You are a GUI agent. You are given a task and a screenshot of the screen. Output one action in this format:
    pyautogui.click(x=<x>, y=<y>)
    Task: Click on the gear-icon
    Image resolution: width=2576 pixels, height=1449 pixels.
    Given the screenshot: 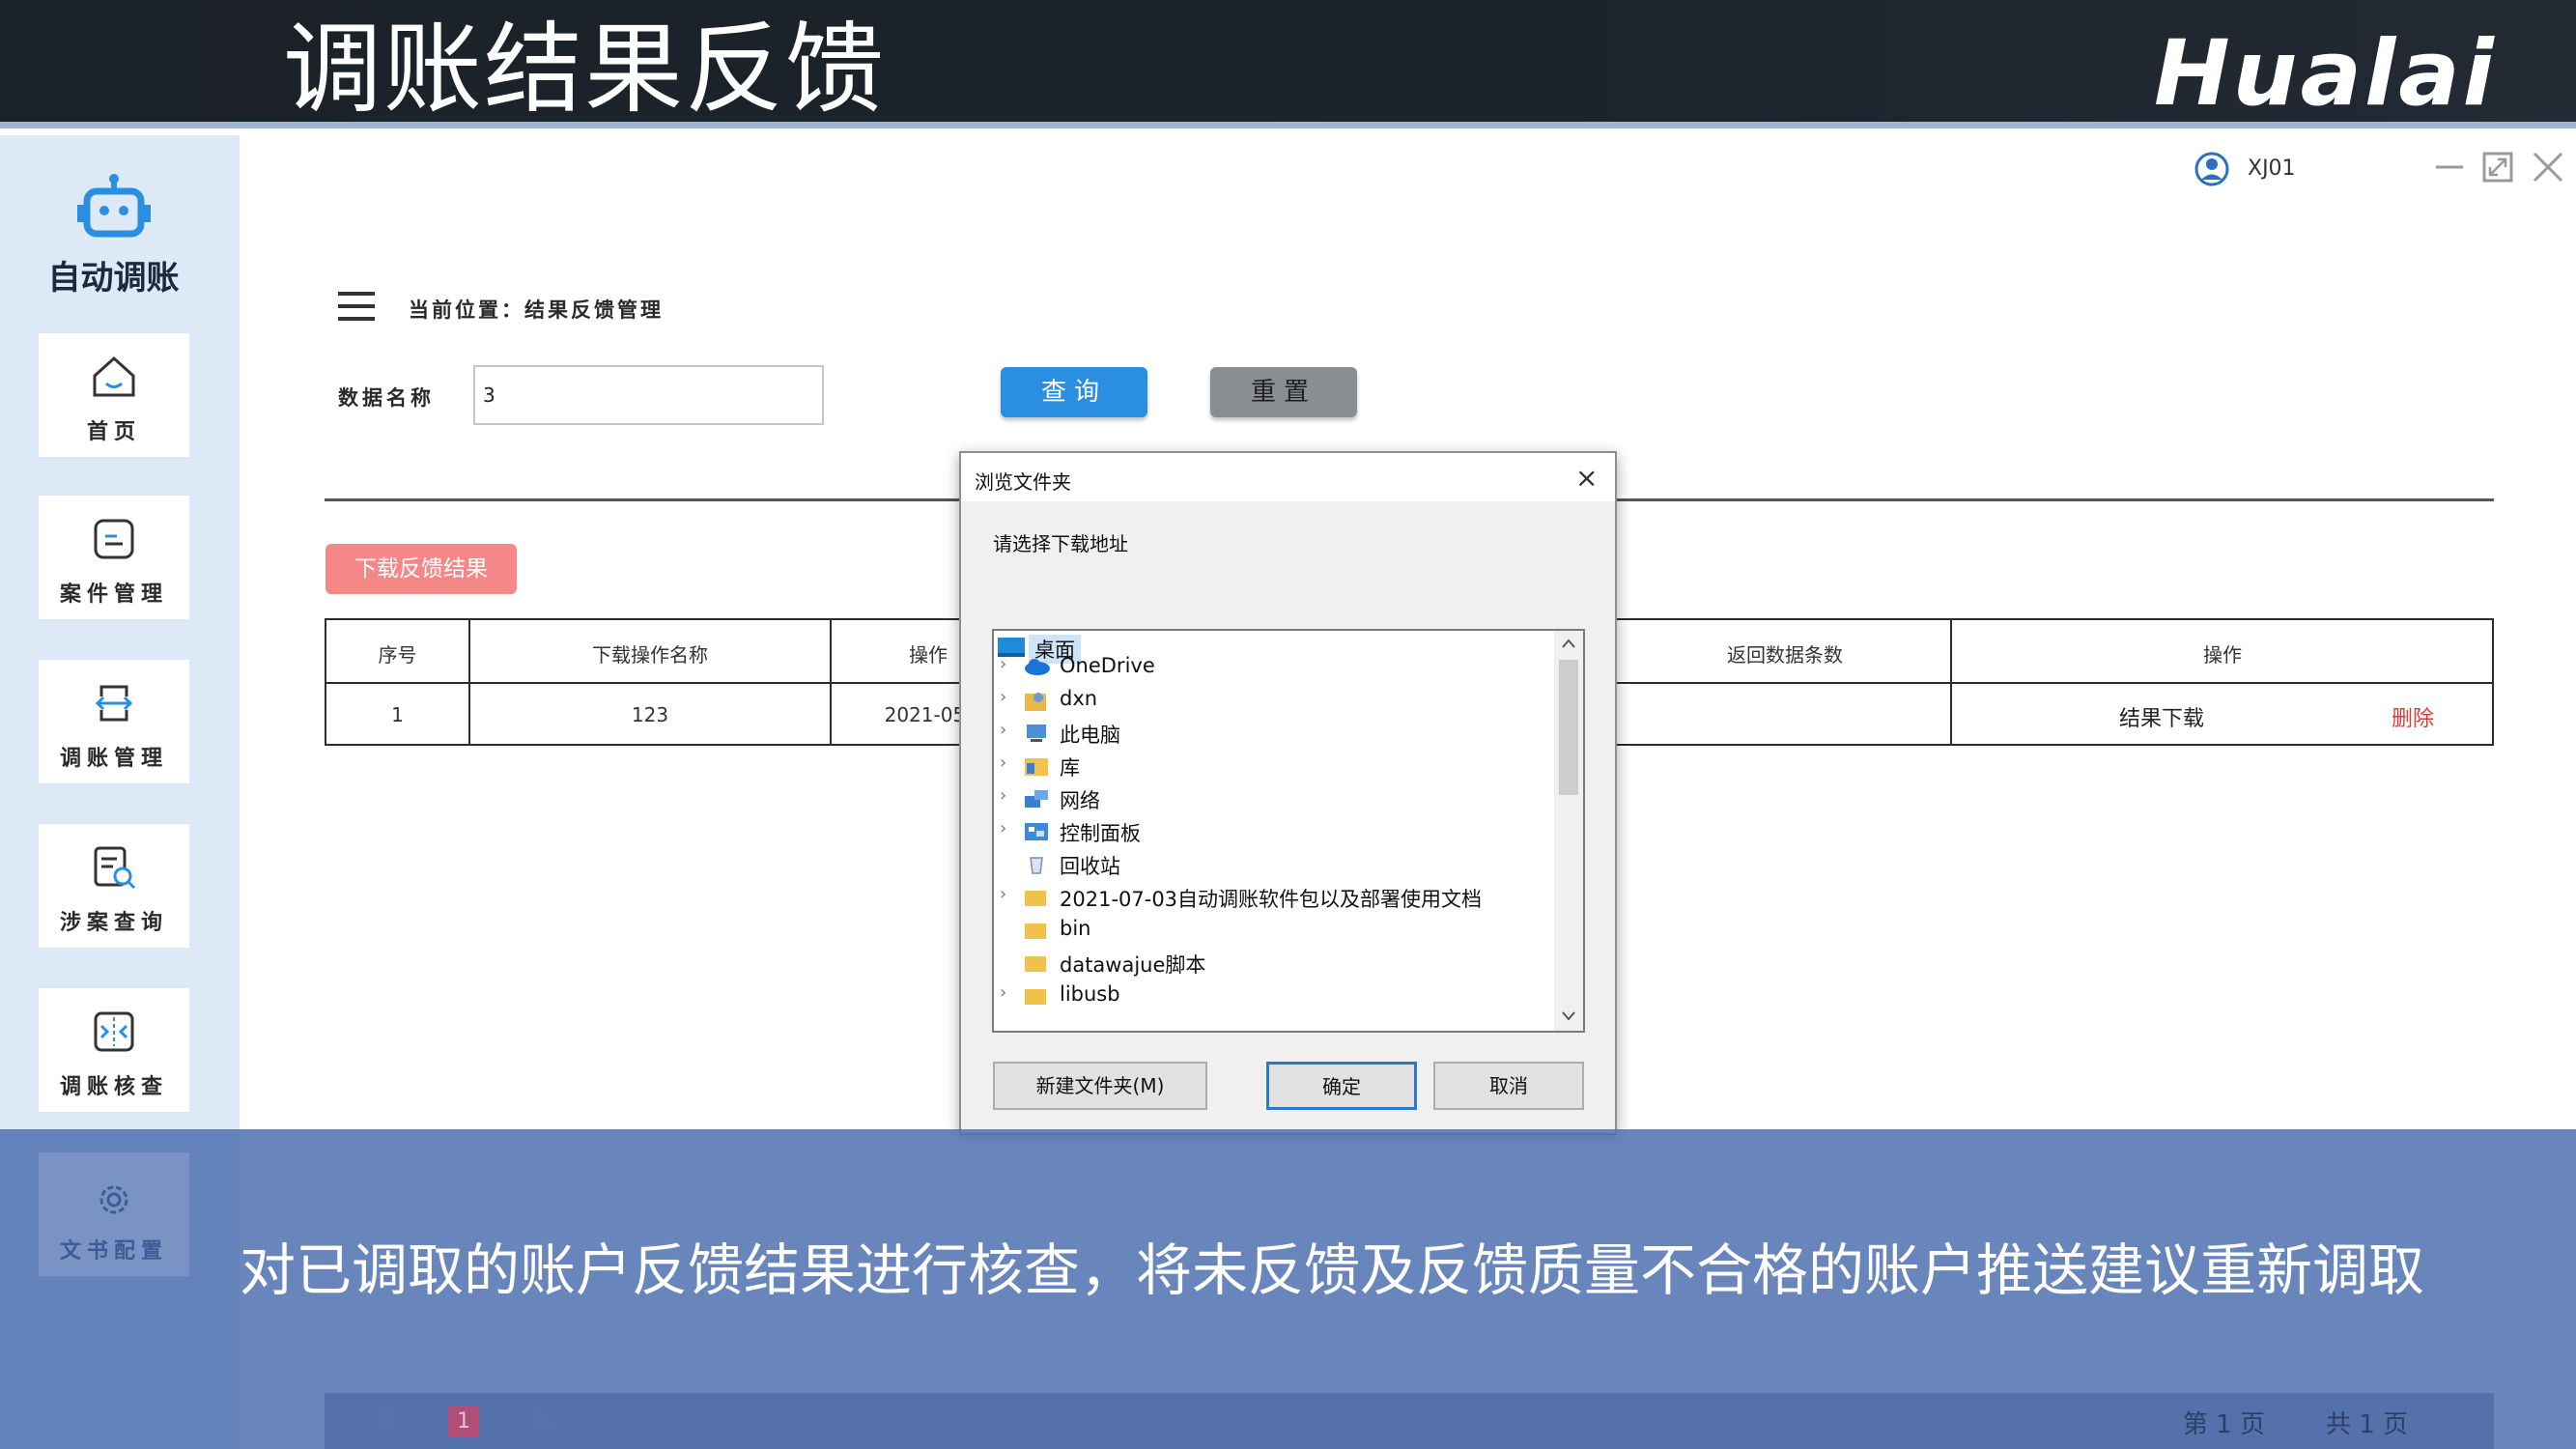 What is the action you would take?
    pyautogui.click(x=113, y=1199)
    